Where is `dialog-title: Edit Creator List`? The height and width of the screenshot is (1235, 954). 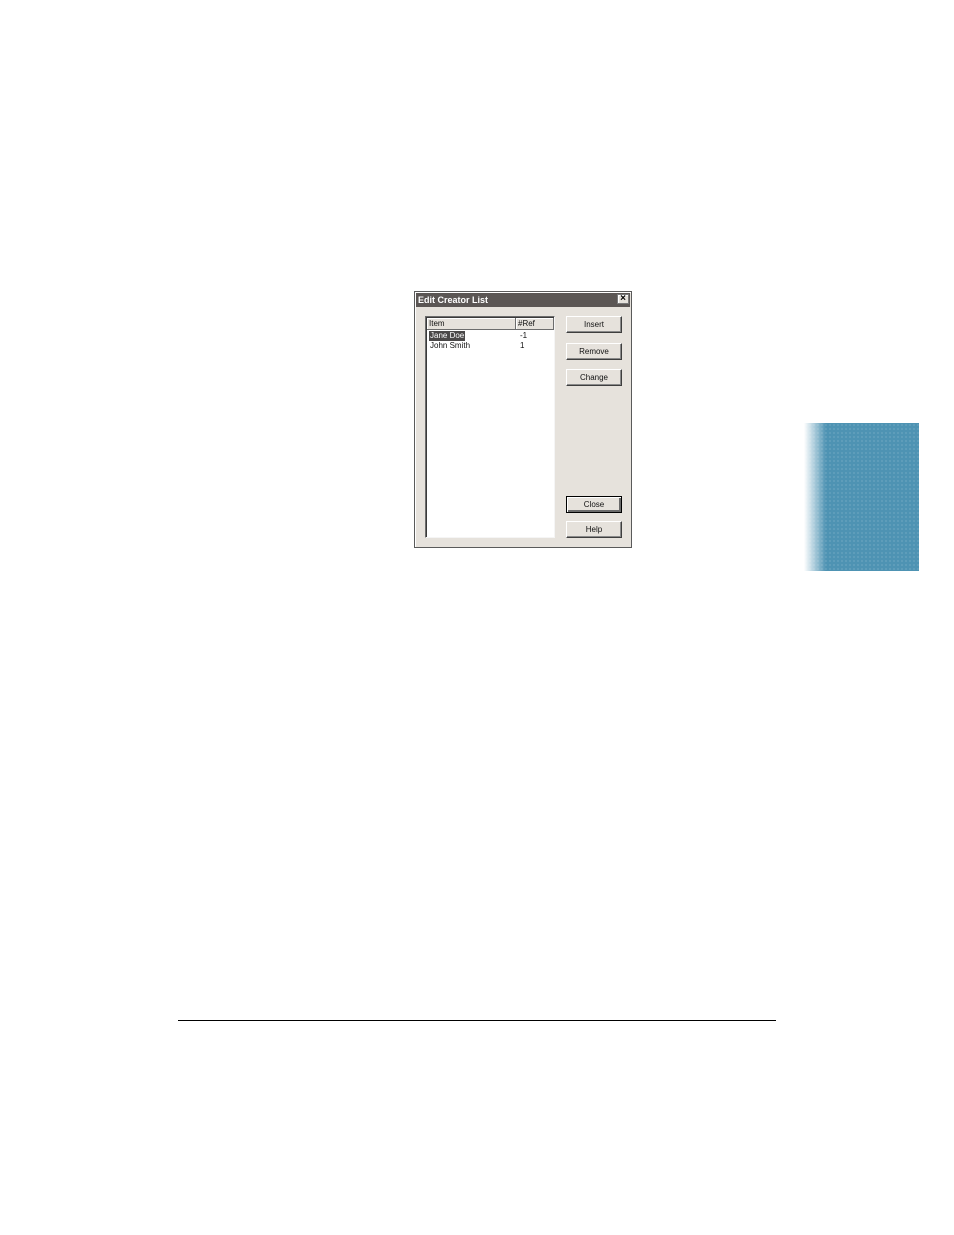
dialog-title: Edit Creator List is located at coordinates (453, 300).